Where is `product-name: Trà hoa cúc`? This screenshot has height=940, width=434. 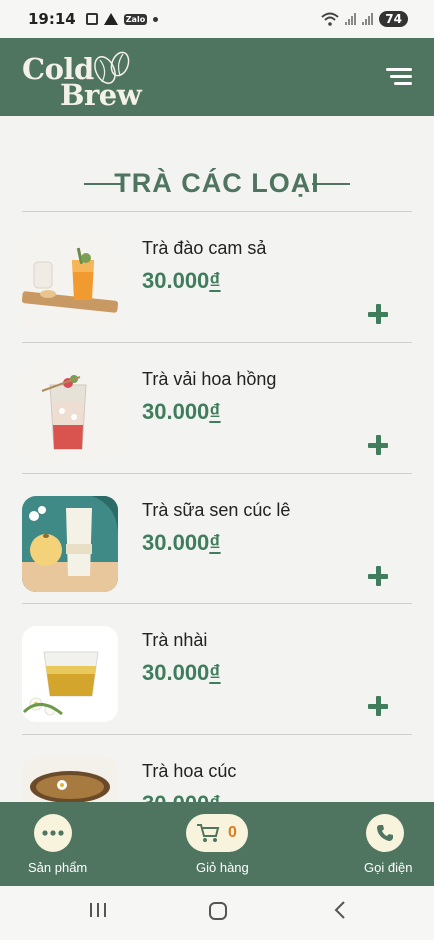
product-name: Trà hoa cúc is located at coordinates (189, 771).